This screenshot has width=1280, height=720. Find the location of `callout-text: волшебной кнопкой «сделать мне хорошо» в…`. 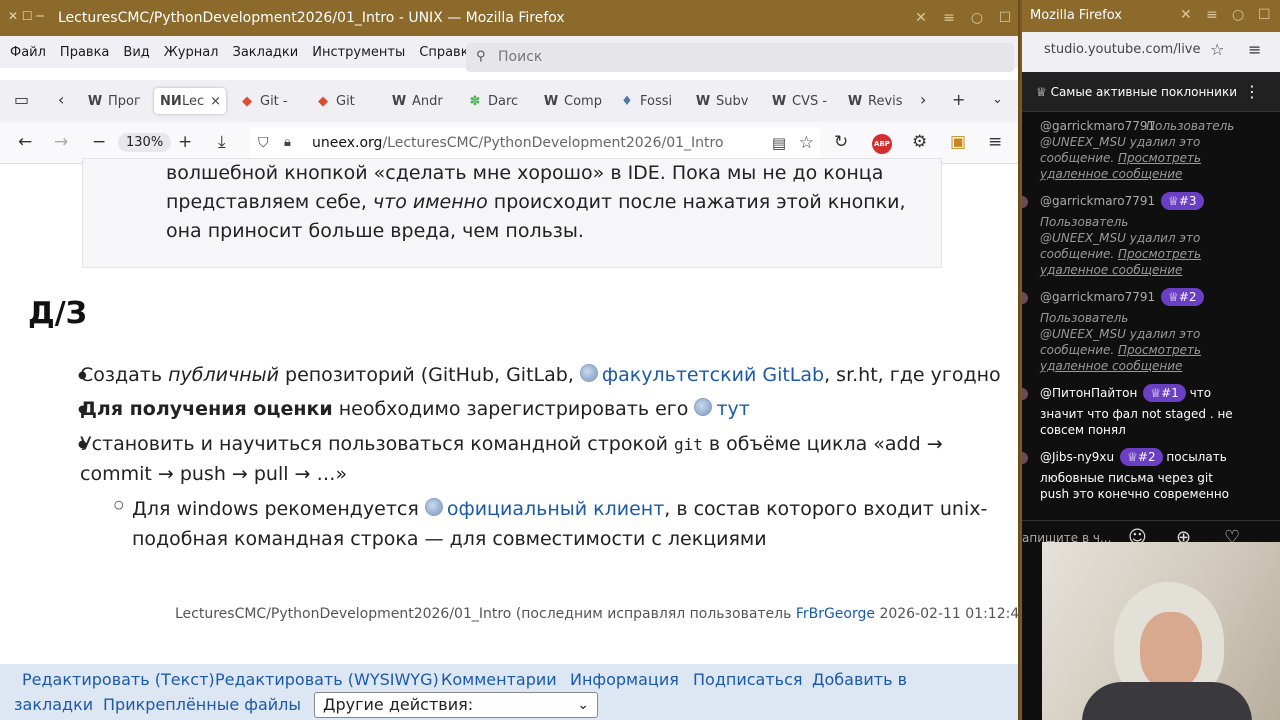

callout-text: волшебной кнопкой «сделать мне хорошо» в… is located at coordinates (536, 202).